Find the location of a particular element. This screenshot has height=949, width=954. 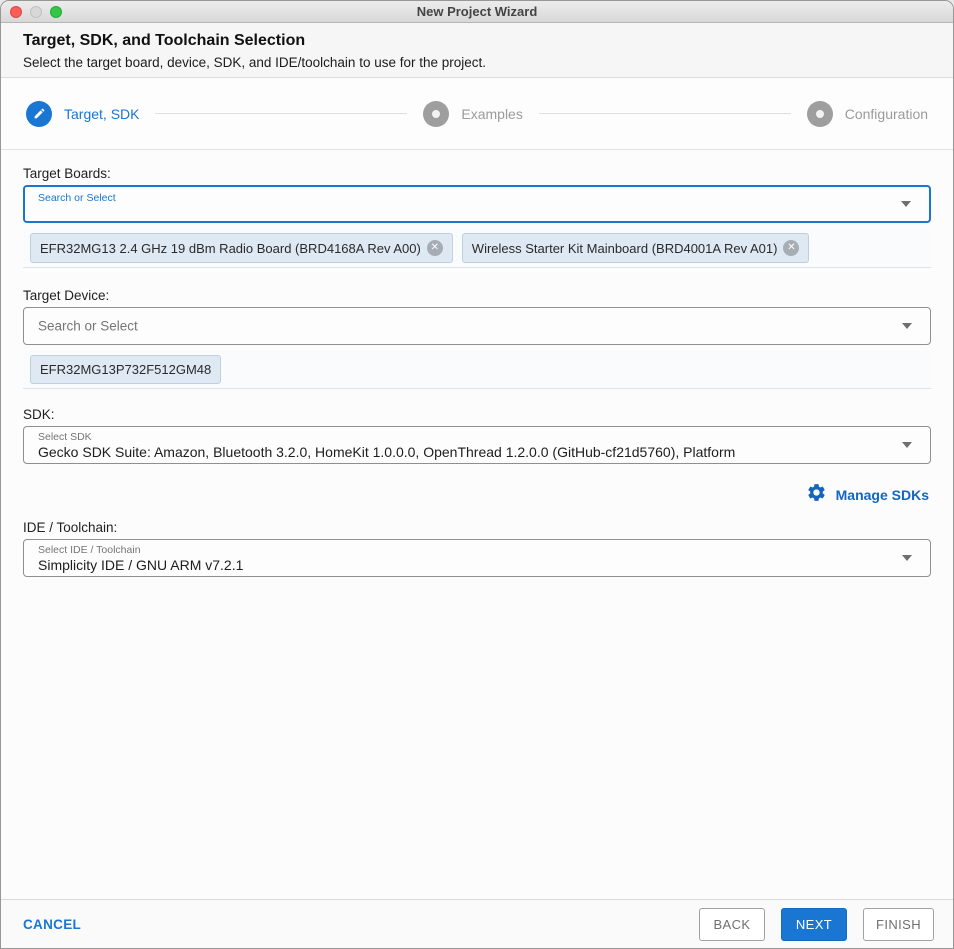

ide-combo-field-label: Select IDE / Toolchain is located at coordinates (89, 550).